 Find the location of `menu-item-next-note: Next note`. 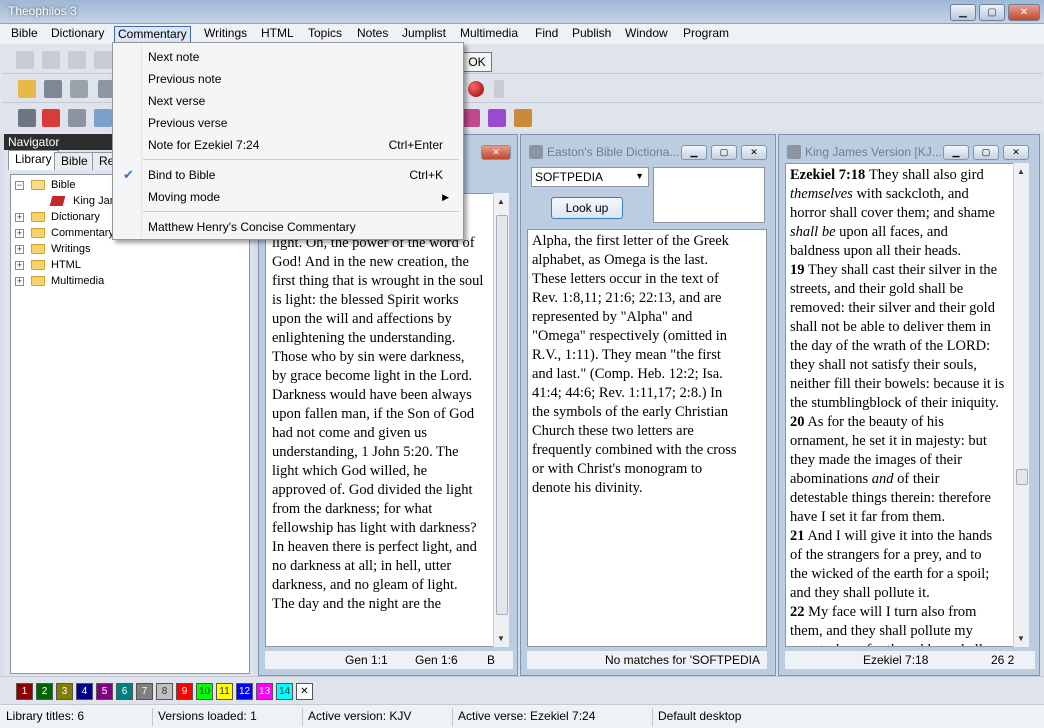

menu-item-next-note: Next note is located at coordinates (288, 57).